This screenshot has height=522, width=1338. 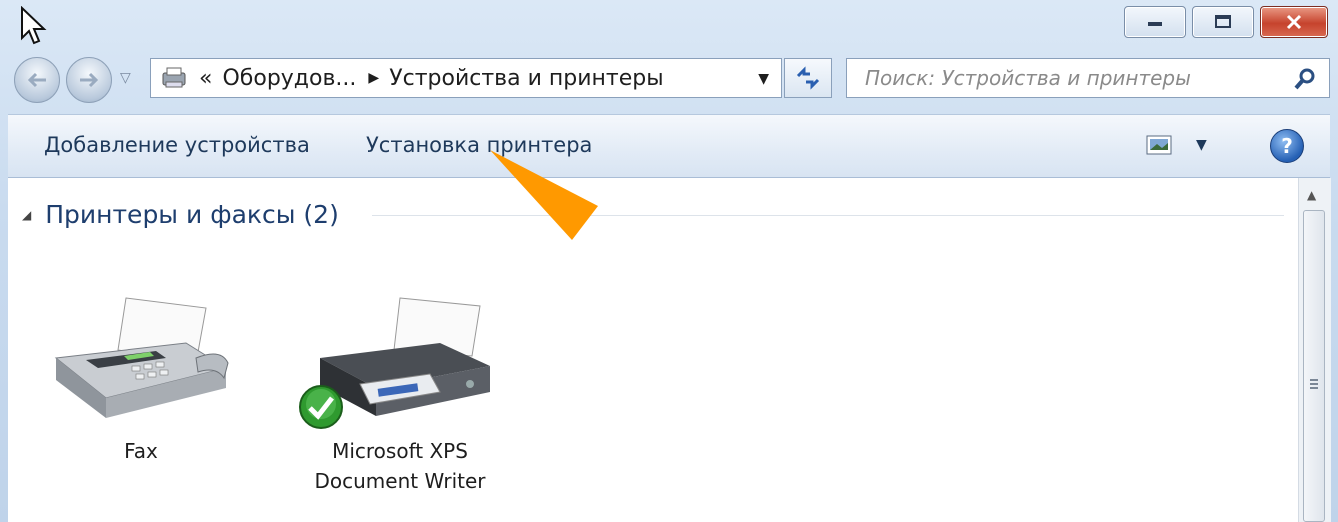 I want to click on arrow-right-icon, so click(x=89, y=80).